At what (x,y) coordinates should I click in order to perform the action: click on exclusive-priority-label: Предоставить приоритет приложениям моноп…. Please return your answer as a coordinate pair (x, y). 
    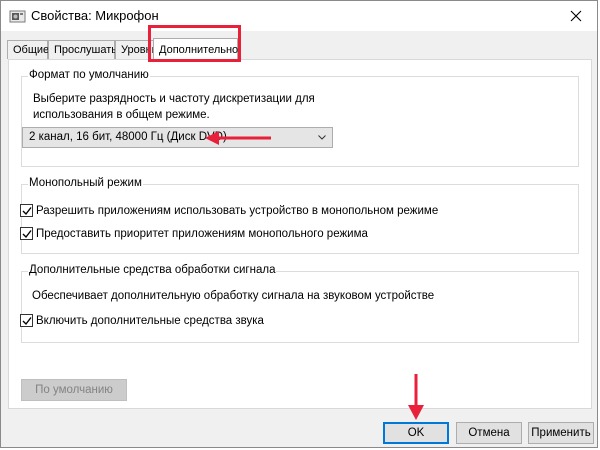
    Looking at the image, I should click on (202, 234).